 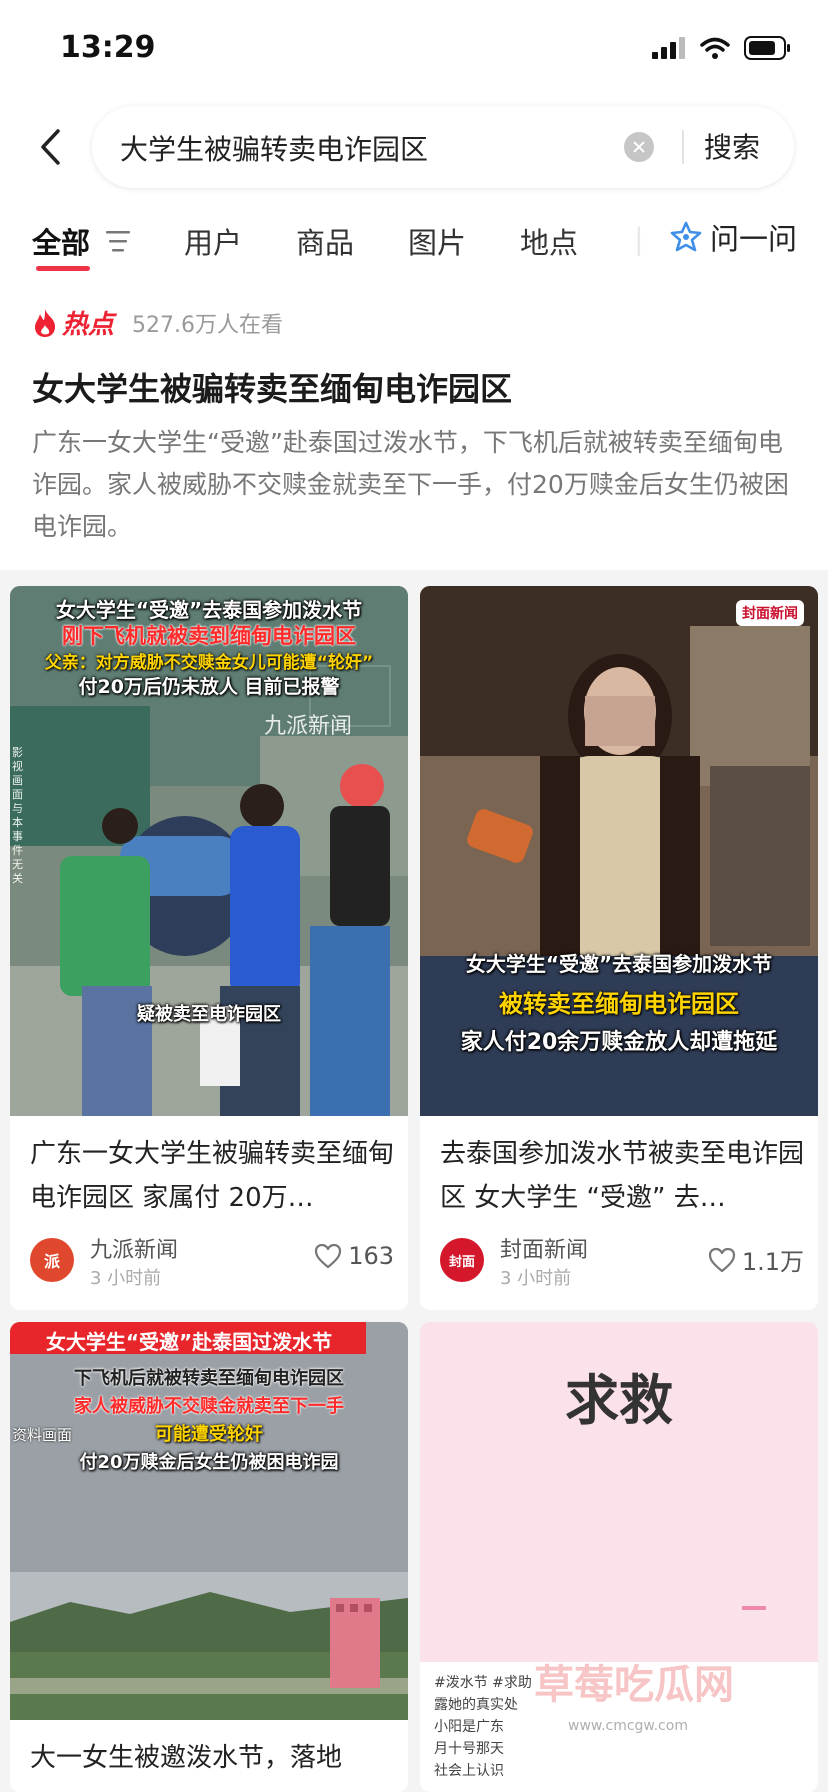 I want to click on source-avatar: 封面, so click(x=462, y=1260).